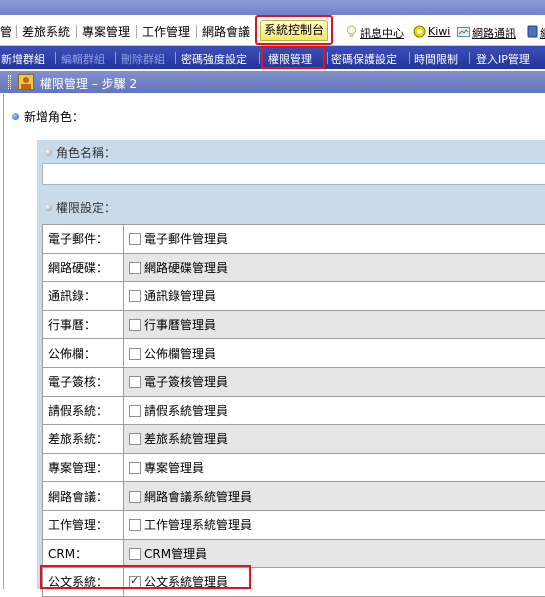 The height and width of the screenshot is (597, 545). What do you see at coordinates (334, 467) in the screenshot?
I see `permission-option: 專案管理員` at bounding box center [334, 467].